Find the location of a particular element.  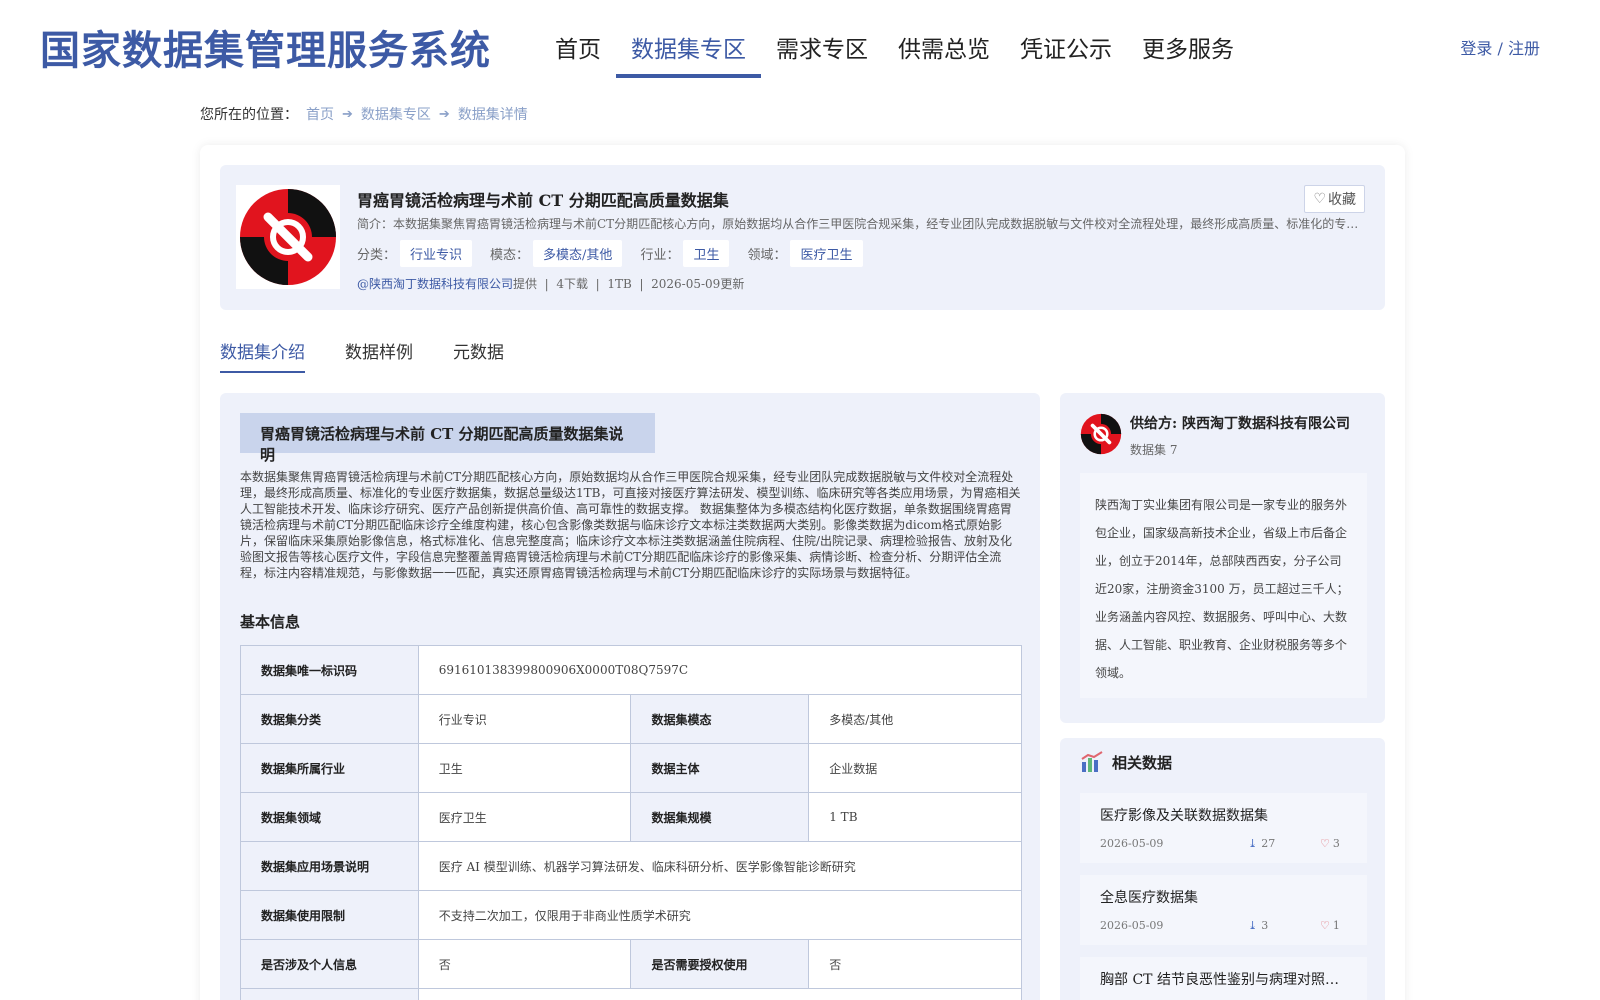

detail-tabs: 数据集介绍 数据样例 元数据 is located at coordinates (382, 355).